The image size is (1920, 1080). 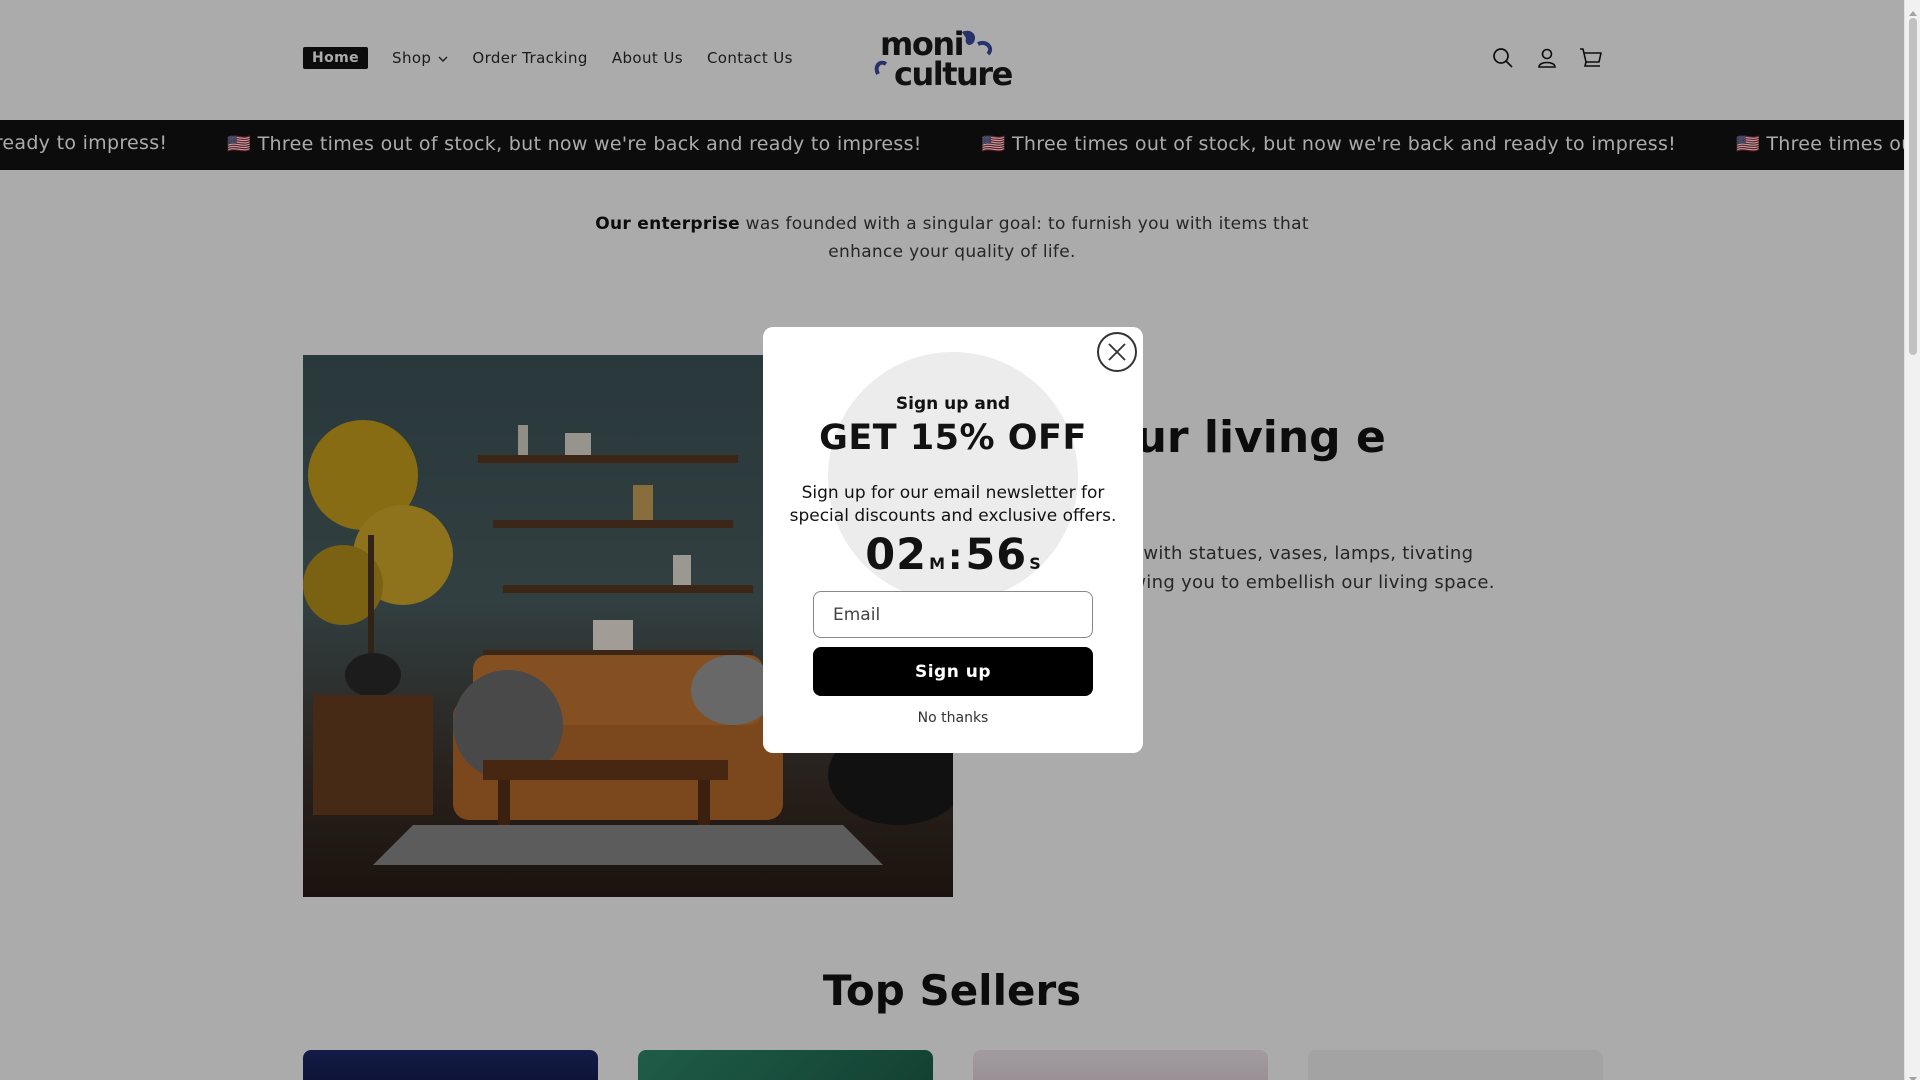 What do you see at coordinates (1913, 1074) in the screenshot?
I see `scroll-down-arrow-icon` at bounding box center [1913, 1074].